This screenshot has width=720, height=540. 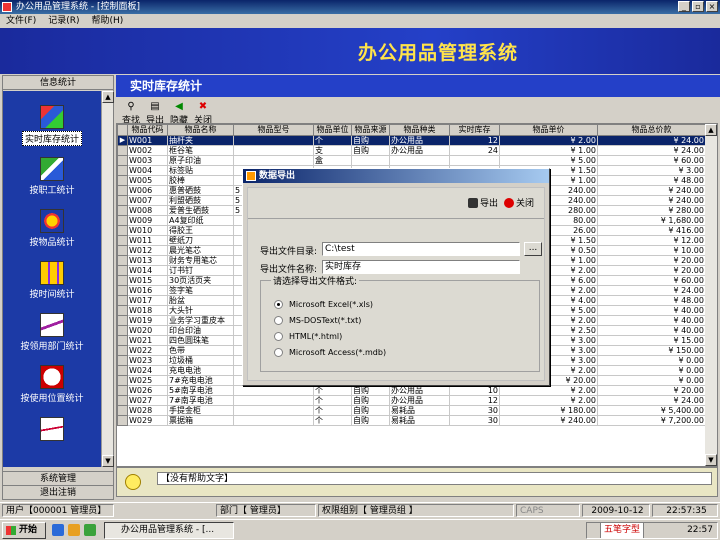 I want to click on table-cell: W025, so click(x=147, y=380).